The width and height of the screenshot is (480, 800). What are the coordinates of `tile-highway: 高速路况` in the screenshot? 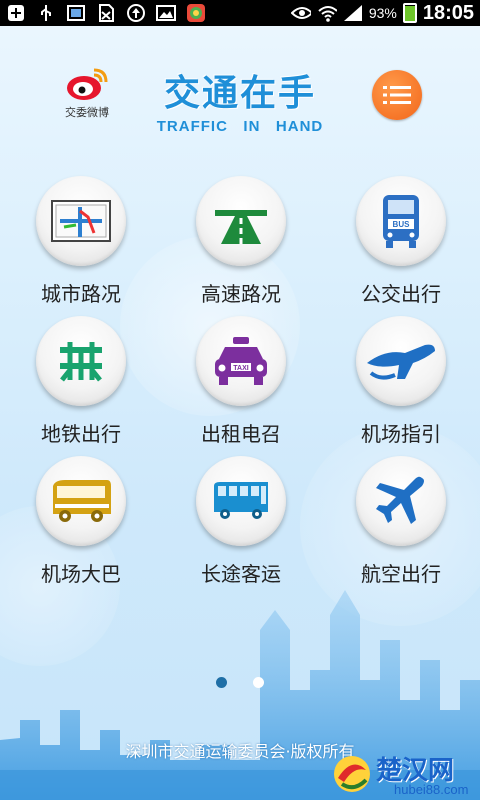 It's located at (241, 241).